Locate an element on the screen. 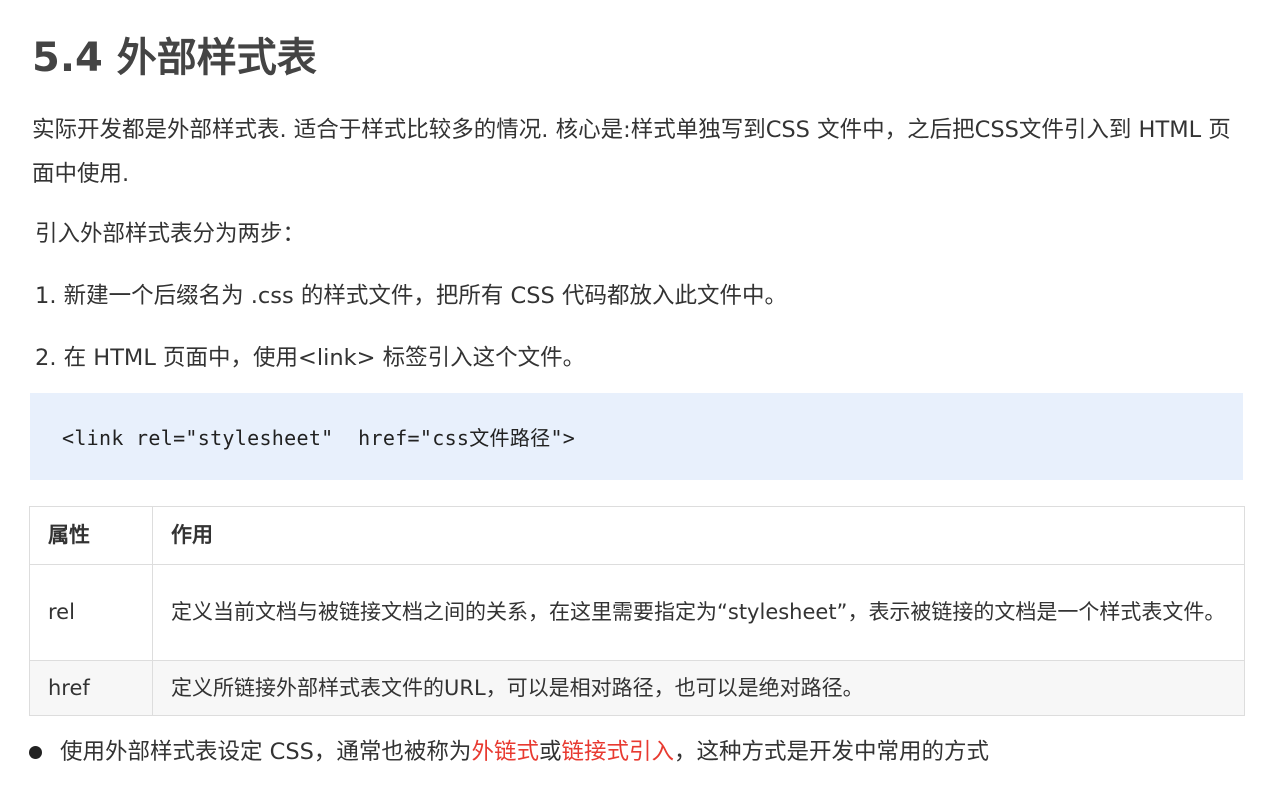  code-text: <link rel="stylesheet" href="css文件路径"> is located at coordinates (319, 438).